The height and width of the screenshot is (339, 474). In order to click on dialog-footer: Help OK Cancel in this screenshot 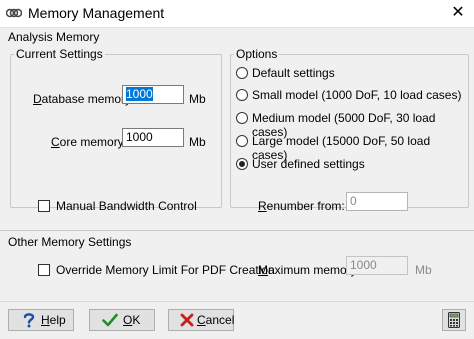, I will do `click(237, 320)`.